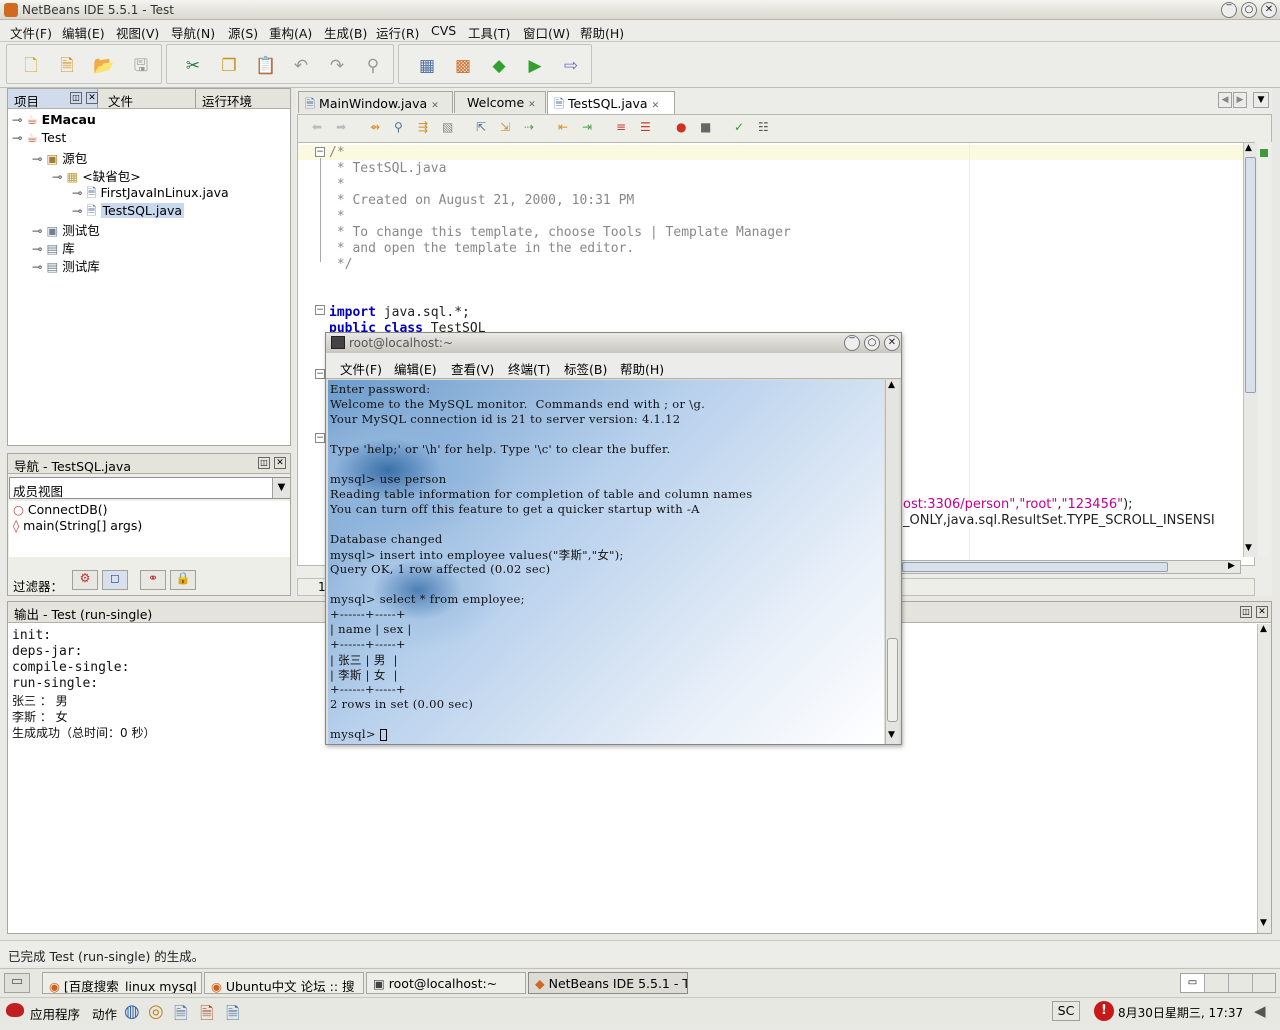  Describe the element at coordinates (602, 32) in the screenshot. I see `menu-help: 帮助(H)` at that location.